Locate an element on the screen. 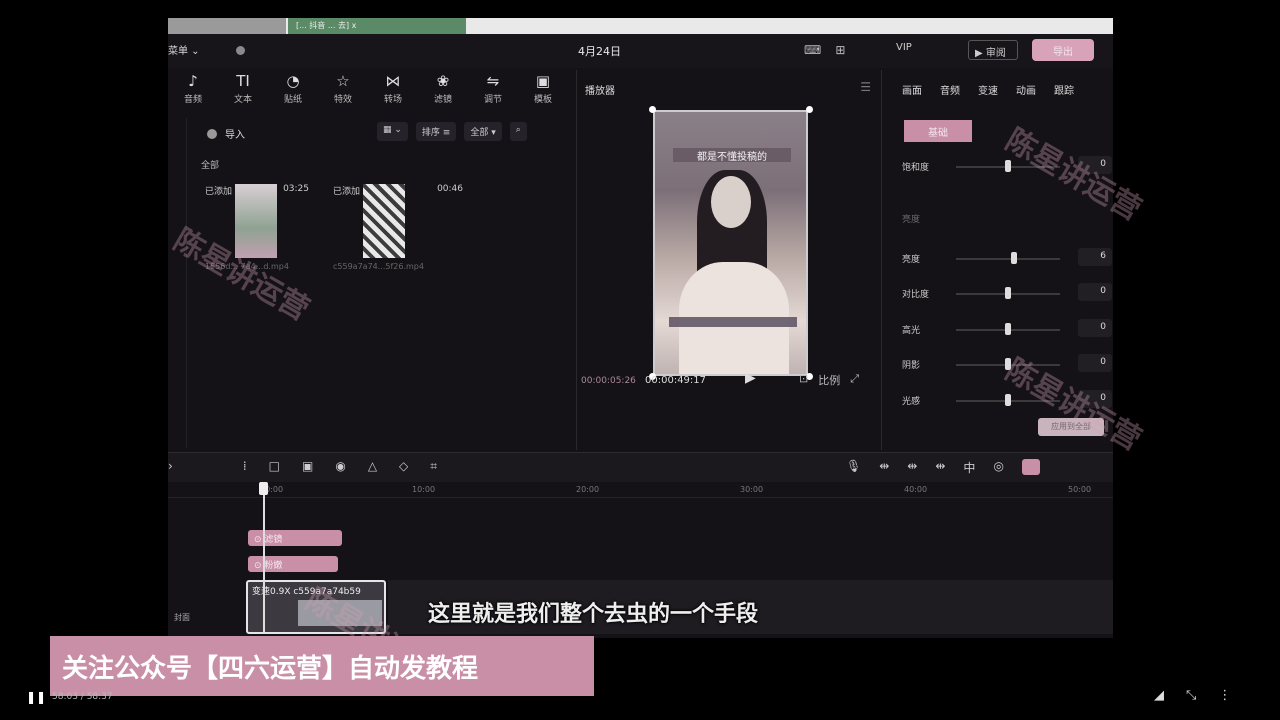 The image size is (1280, 720). tool-effects: ☆ 特效 is located at coordinates (343, 91).